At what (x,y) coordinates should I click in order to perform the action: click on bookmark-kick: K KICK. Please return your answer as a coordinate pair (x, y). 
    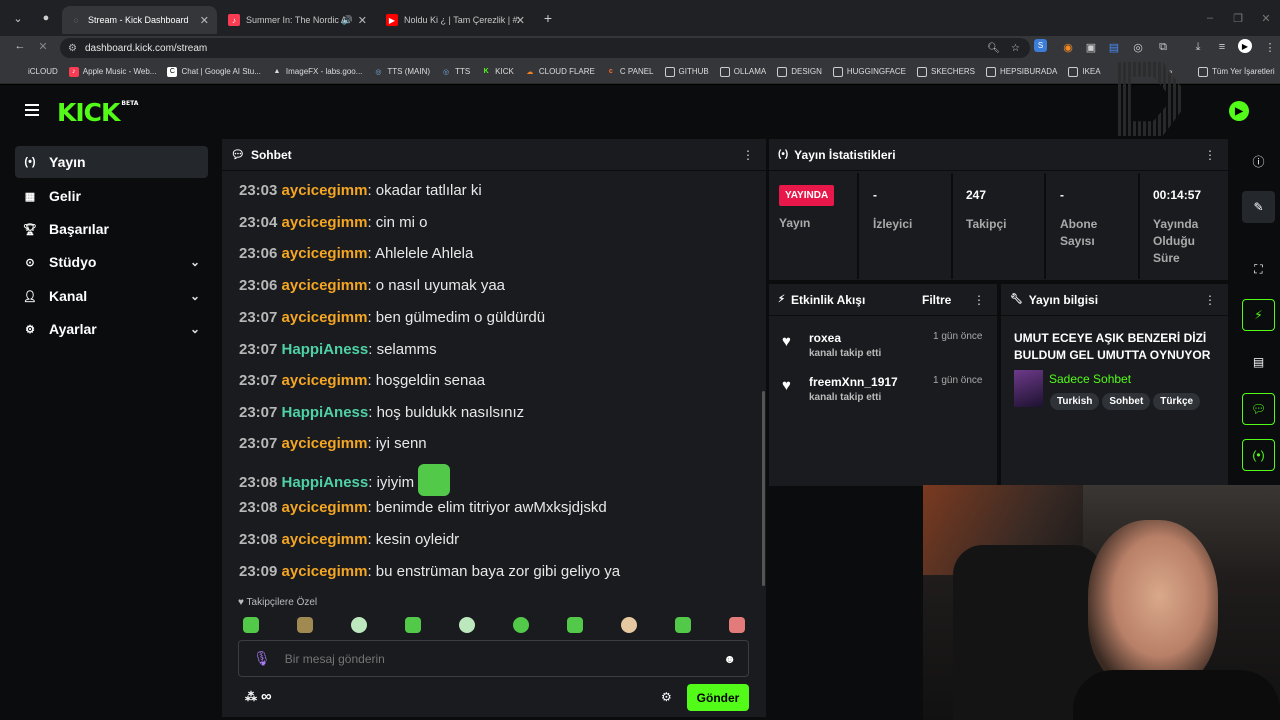
    Looking at the image, I should click on (497, 72).